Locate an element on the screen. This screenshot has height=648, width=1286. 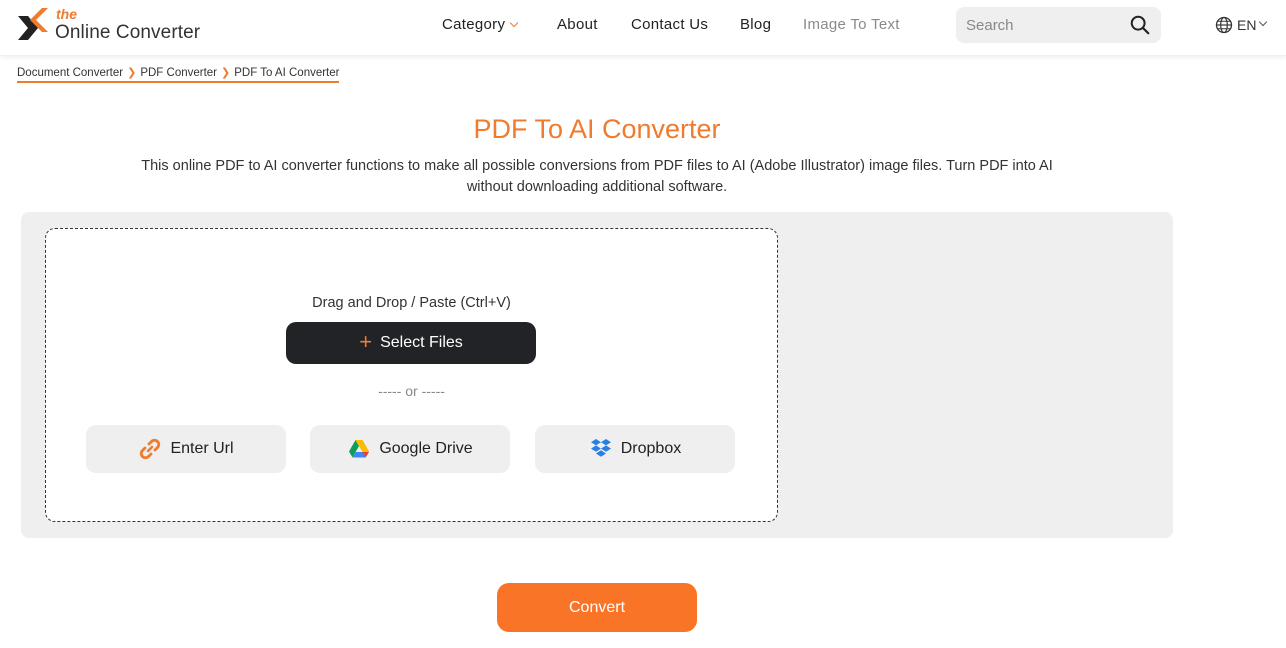
convert-button: Convert is located at coordinates (597, 607).